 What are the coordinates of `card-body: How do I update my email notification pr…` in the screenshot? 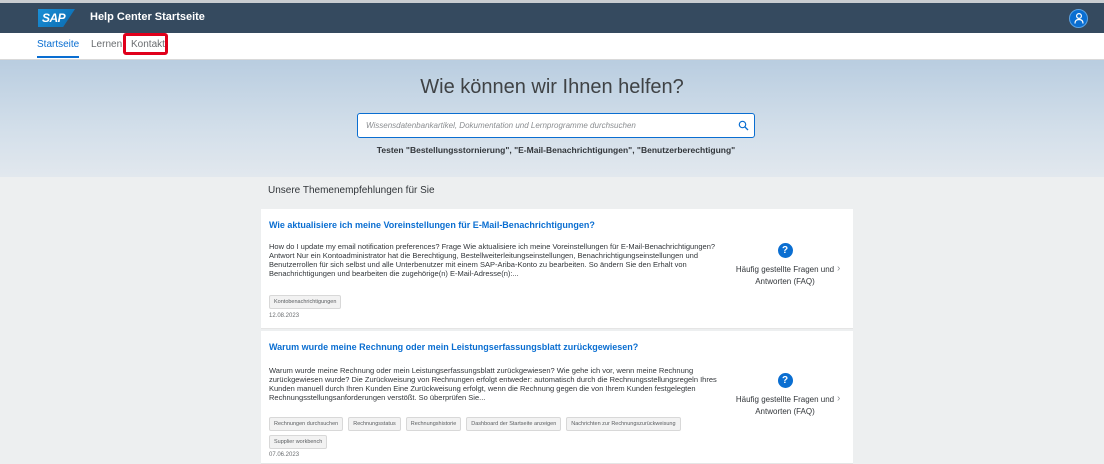 It's located at (492, 260).